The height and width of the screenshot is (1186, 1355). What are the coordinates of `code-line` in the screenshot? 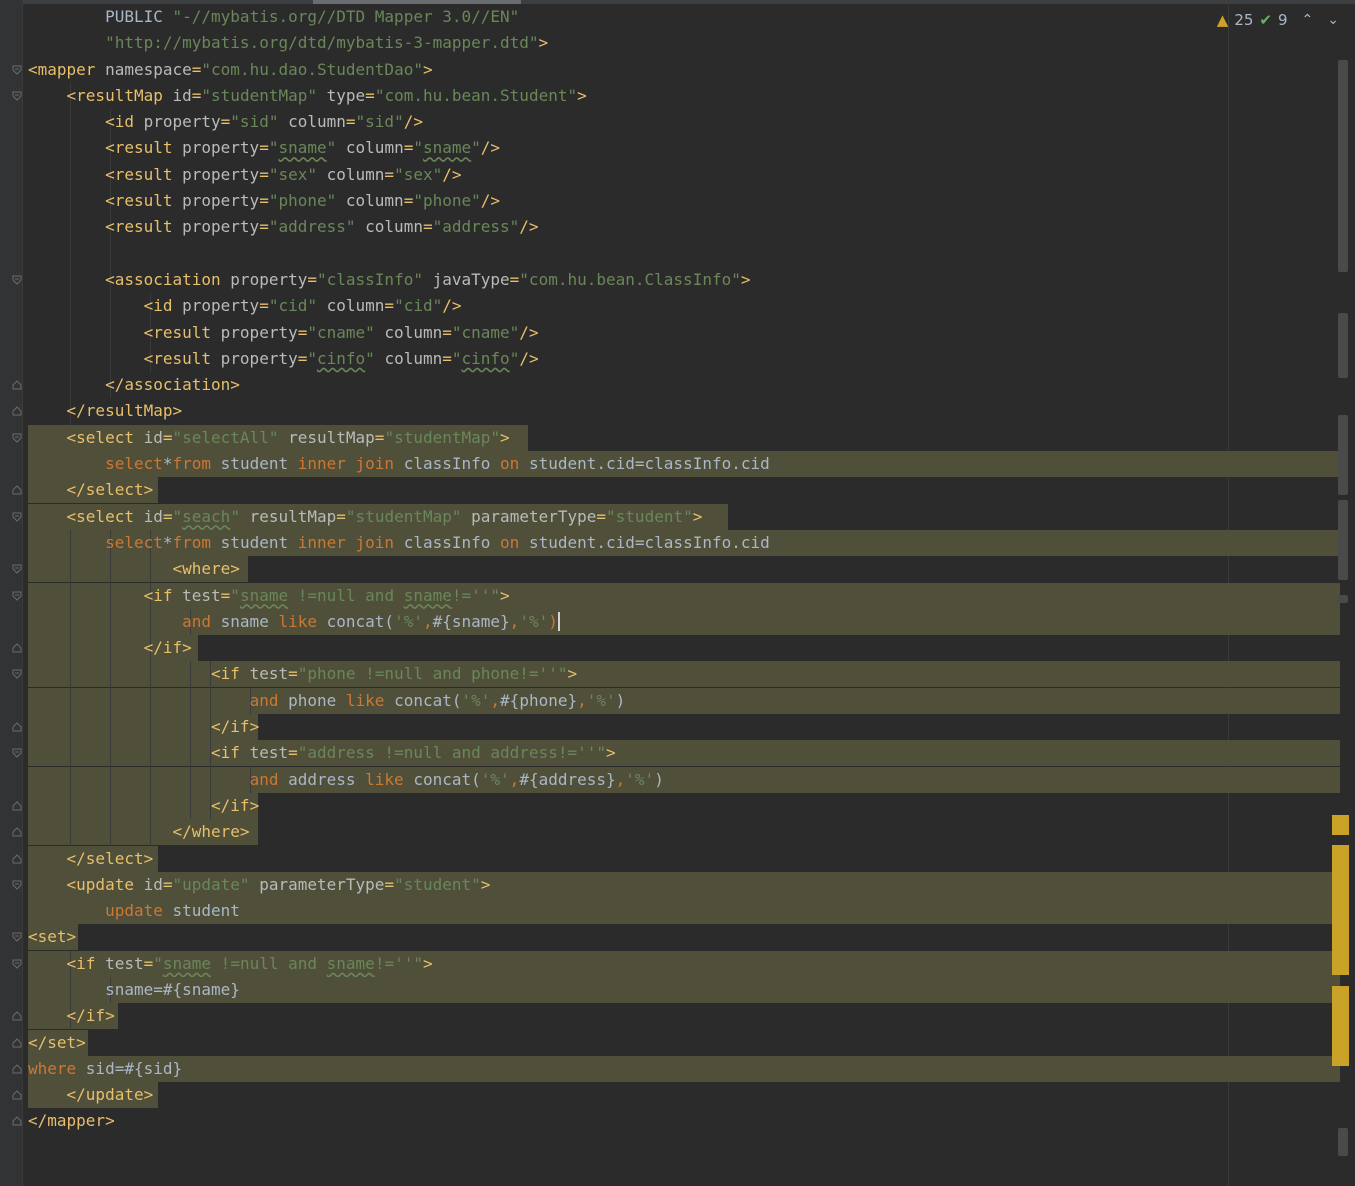 It's located at (670, 253).